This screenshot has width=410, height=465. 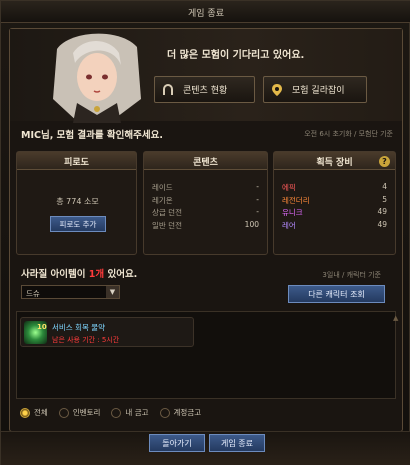 I want to click on contents-row: 일반 던전 100, so click(x=205, y=226).